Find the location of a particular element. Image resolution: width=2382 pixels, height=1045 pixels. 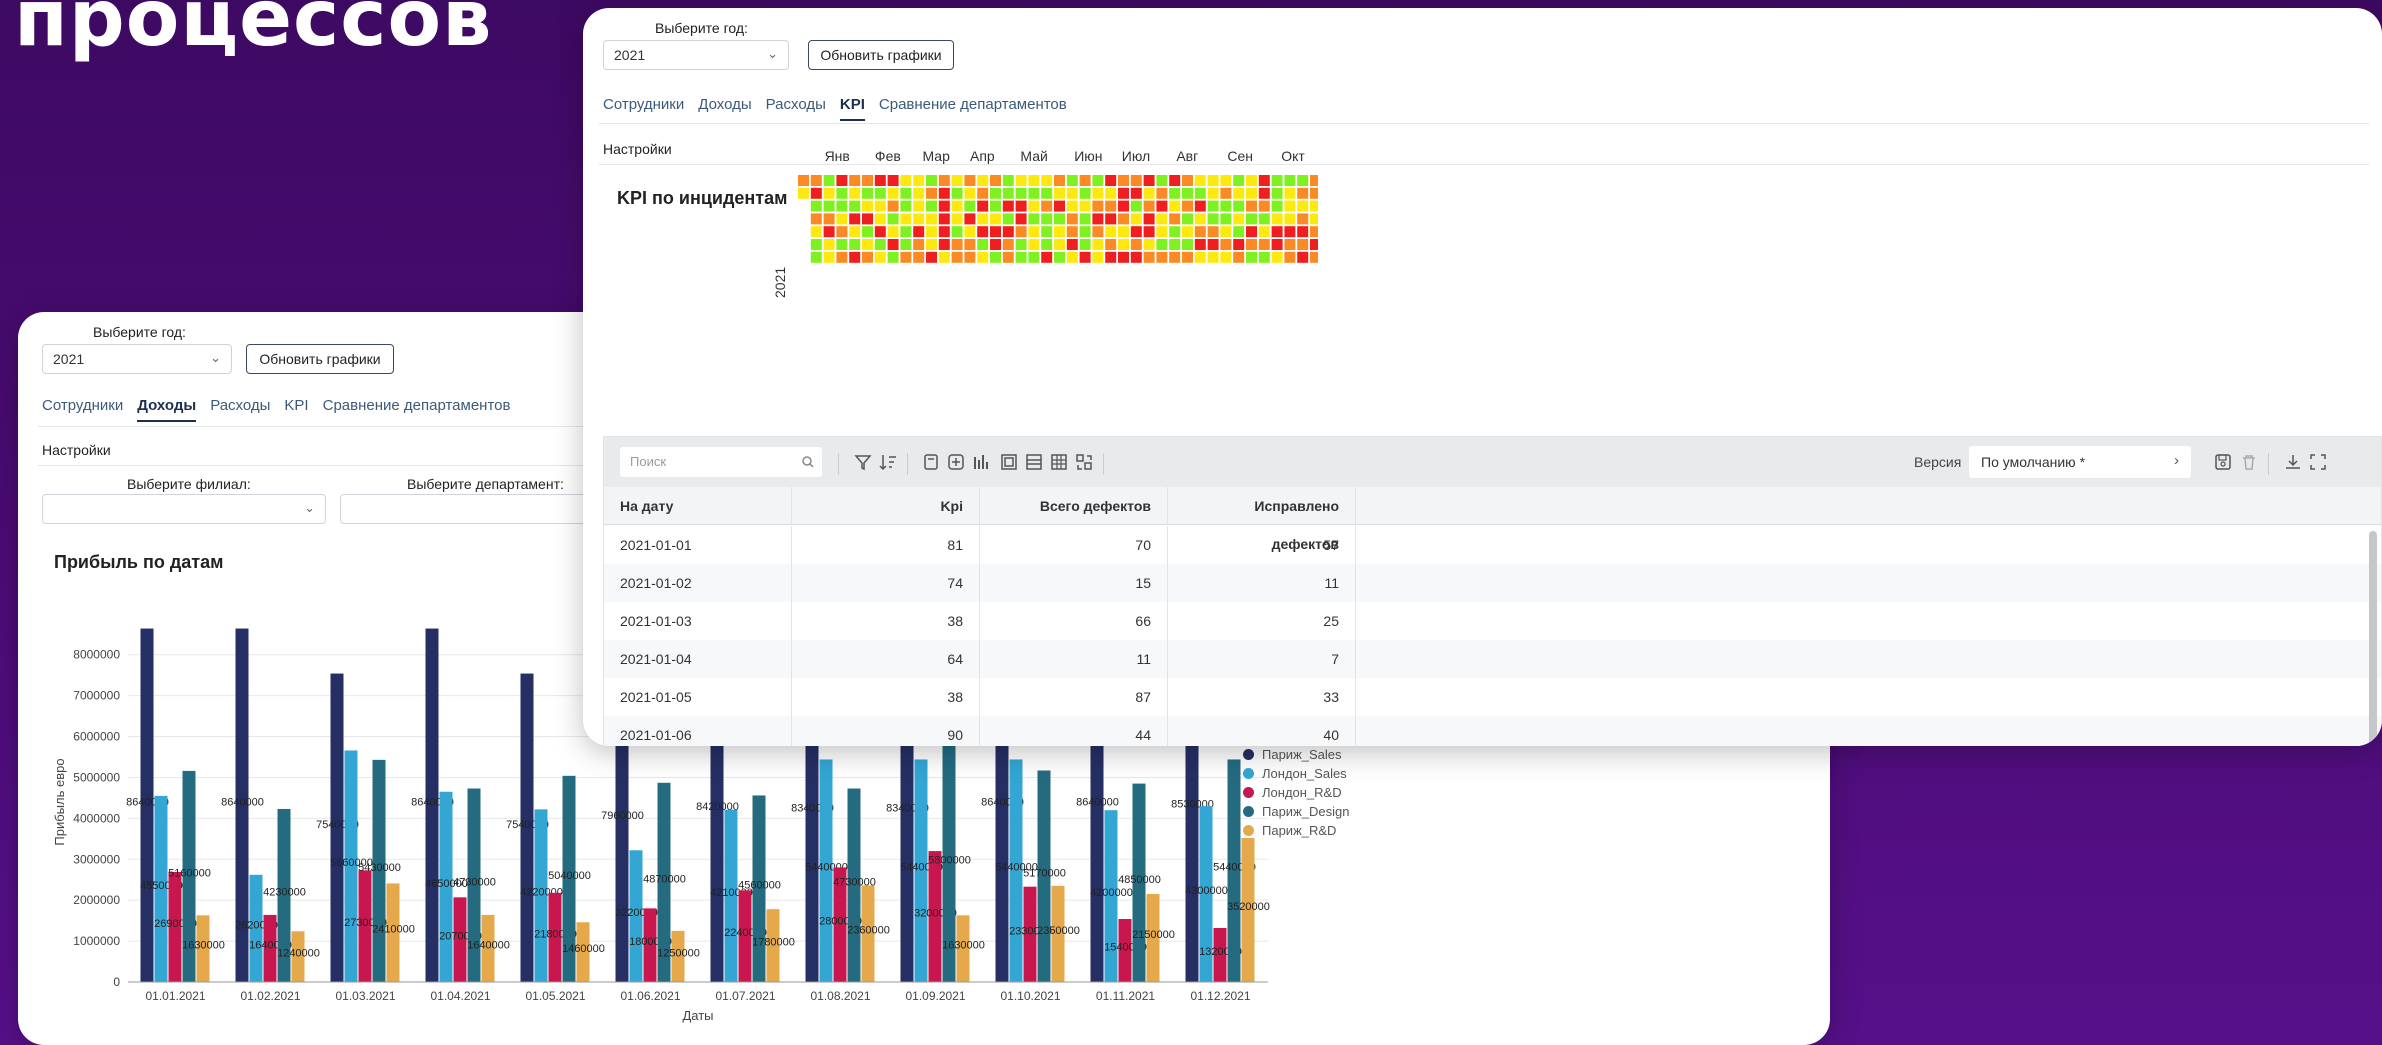

branch-select: ⌄ is located at coordinates (184, 509).